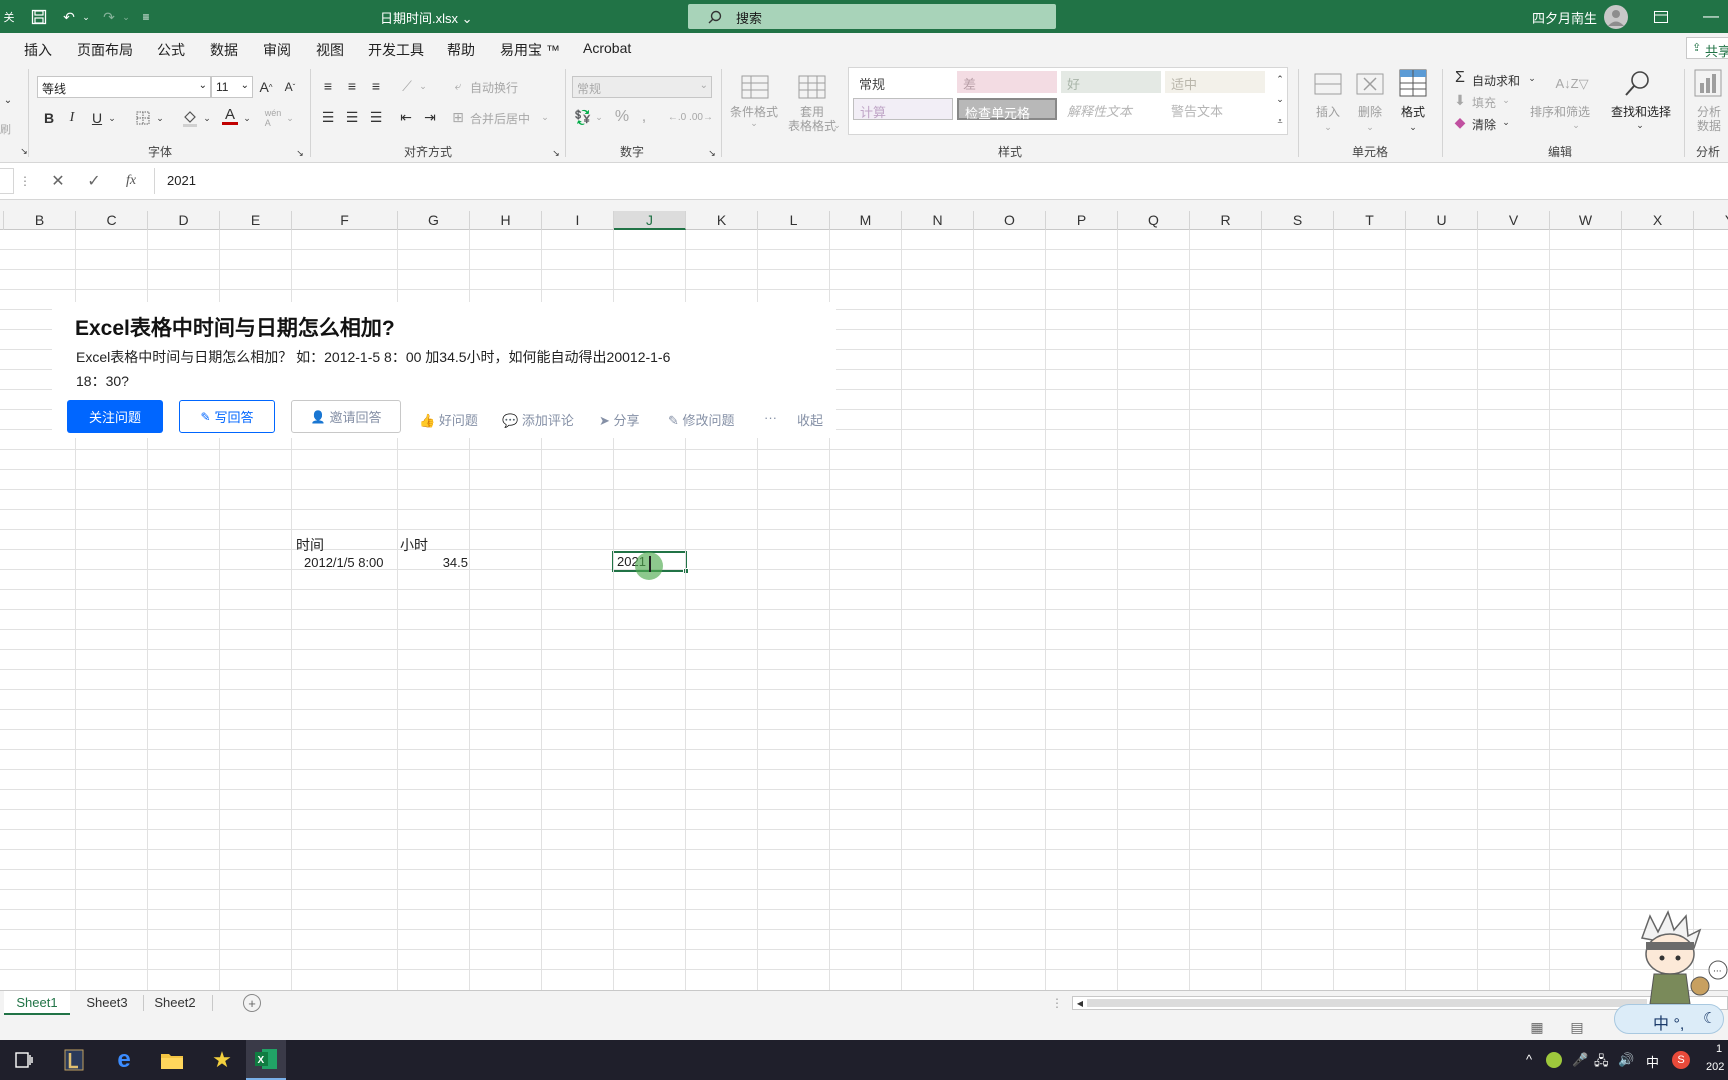  I want to click on column-header-g: G, so click(434, 220).